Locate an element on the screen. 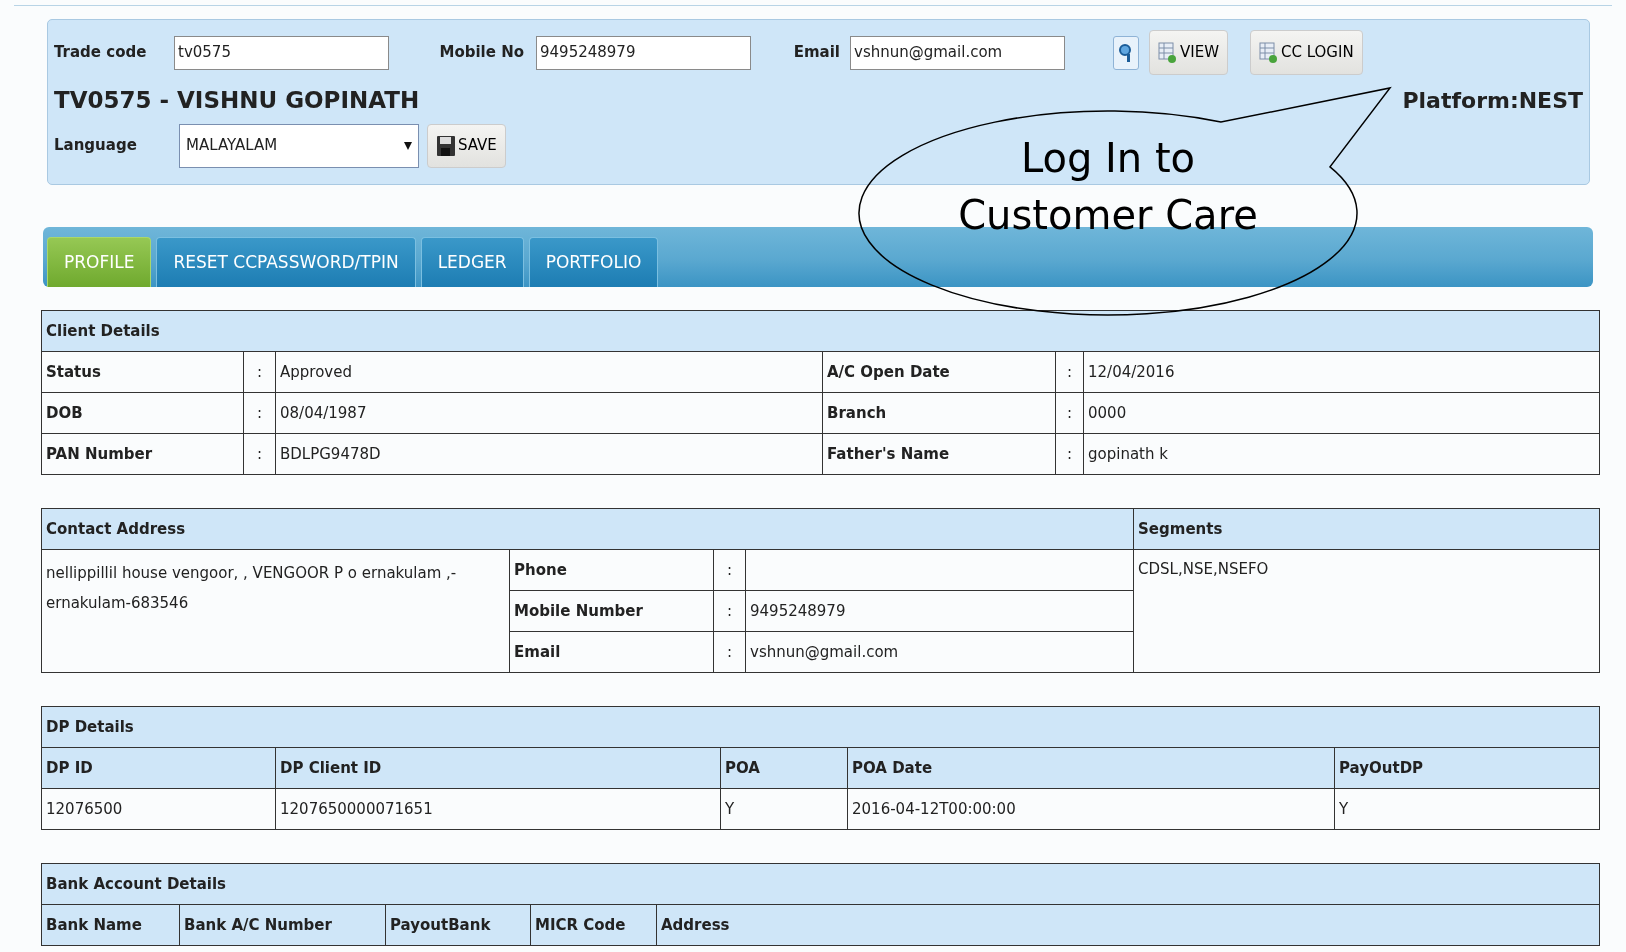 This screenshot has height=952, width=1626. column-header: PayoutBank is located at coordinates (458, 925).